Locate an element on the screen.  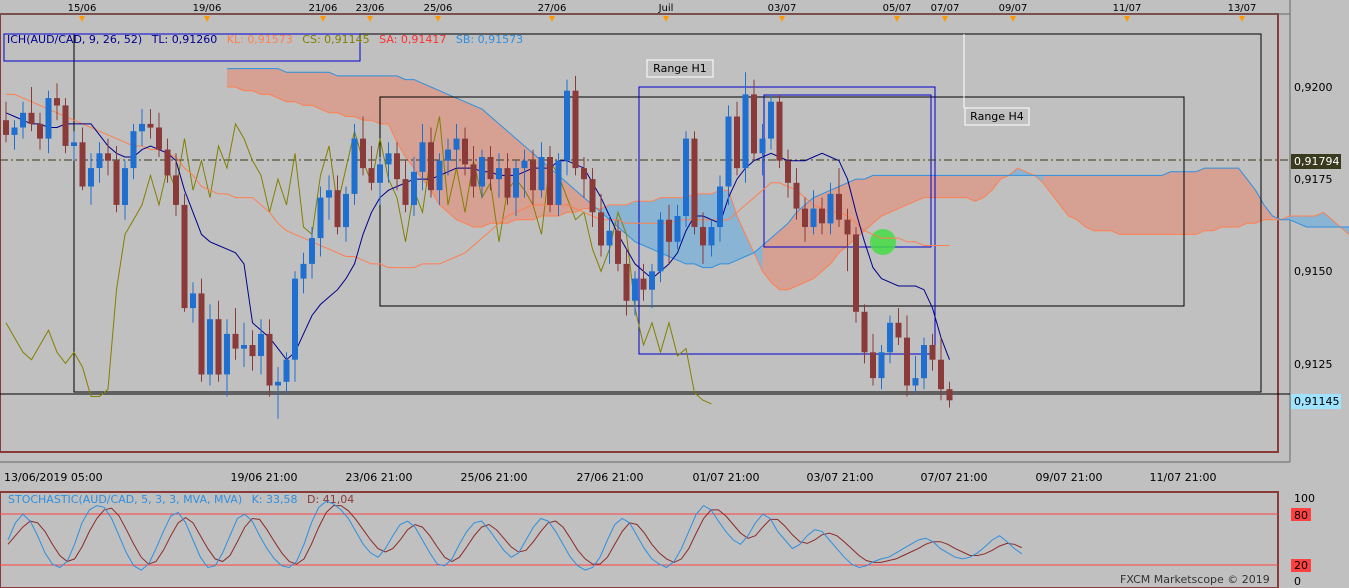
bottom-date-label: 03/07 21:00 is located at coordinates (840, 477).